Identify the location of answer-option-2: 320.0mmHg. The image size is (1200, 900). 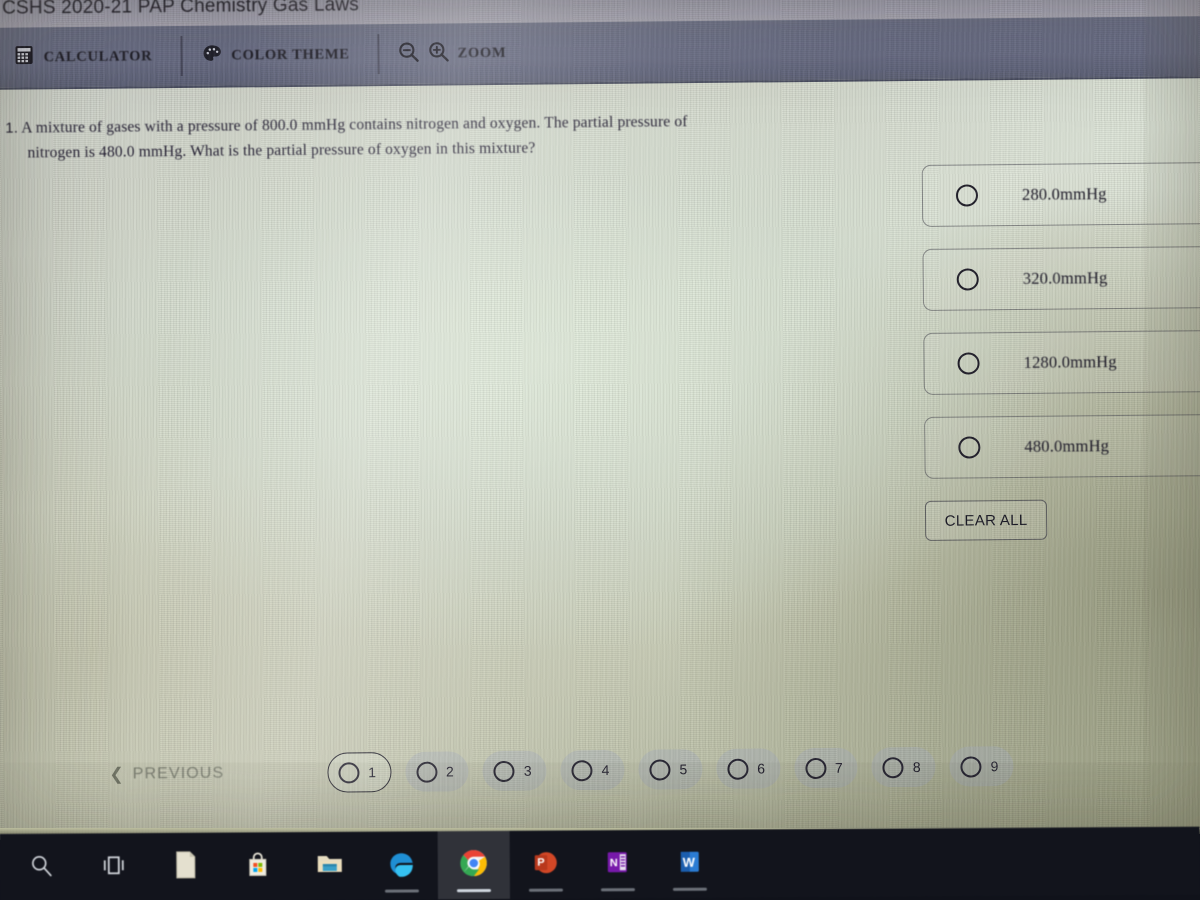
(1061, 278).